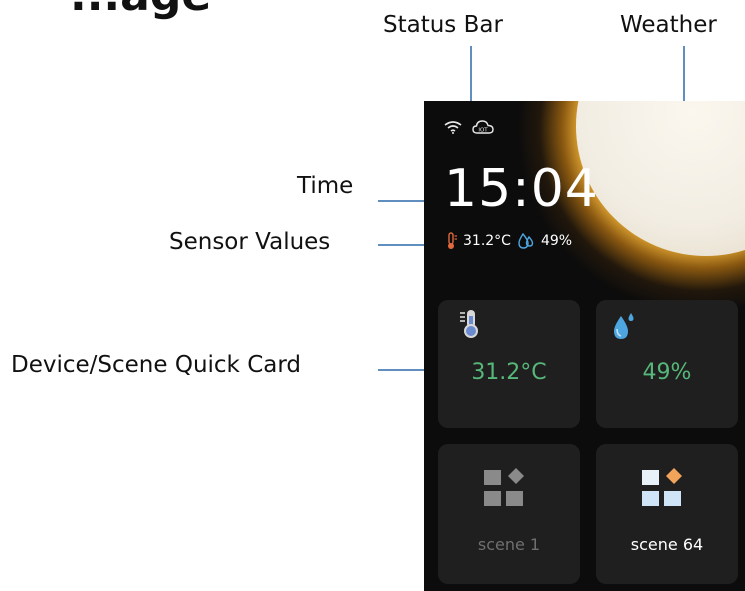  Describe the element at coordinates (508, 489) in the screenshot. I see `scene-grid-icon` at that location.